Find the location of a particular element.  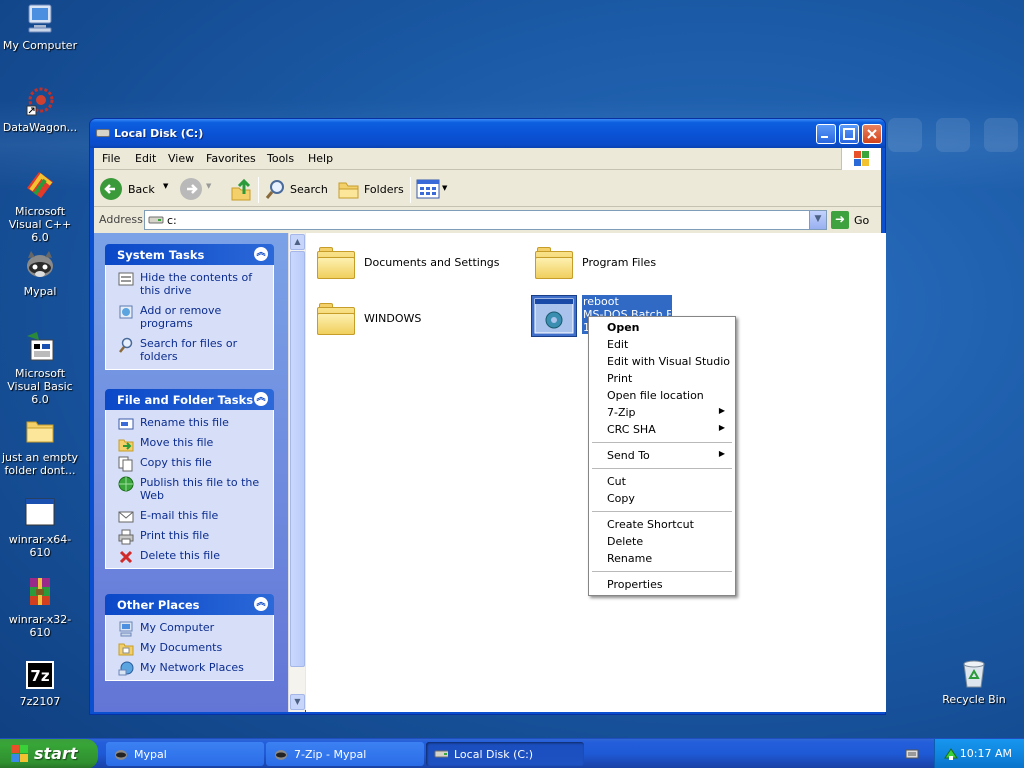

forward-button: ▼ is located at coordinates (195, 190).